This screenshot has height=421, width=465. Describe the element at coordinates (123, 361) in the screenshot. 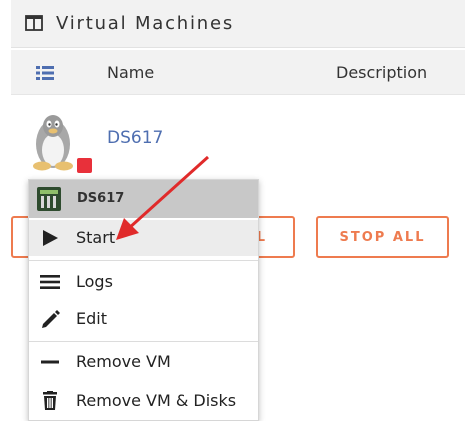

I see `menu-item-label: Remove VM` at that location.